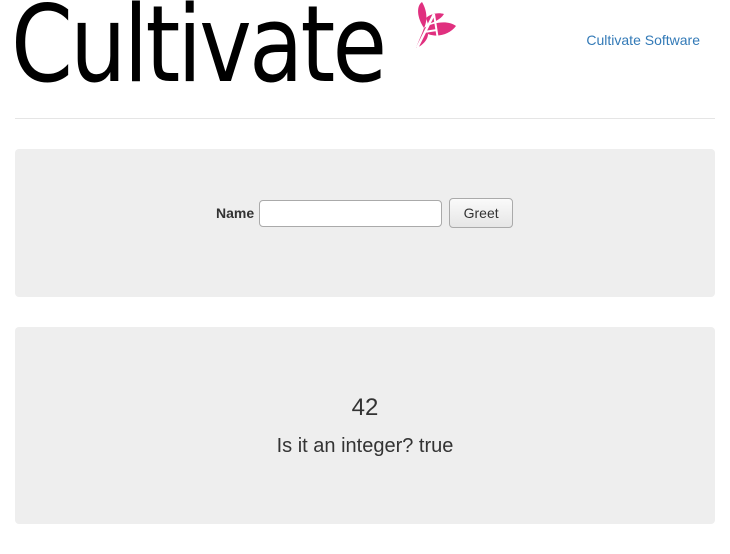 This screenshot has width=730, height=554. What do you see at coordinates (351, 213) in the screenshot?
I see `name-input` at bounding box center [351, 213].